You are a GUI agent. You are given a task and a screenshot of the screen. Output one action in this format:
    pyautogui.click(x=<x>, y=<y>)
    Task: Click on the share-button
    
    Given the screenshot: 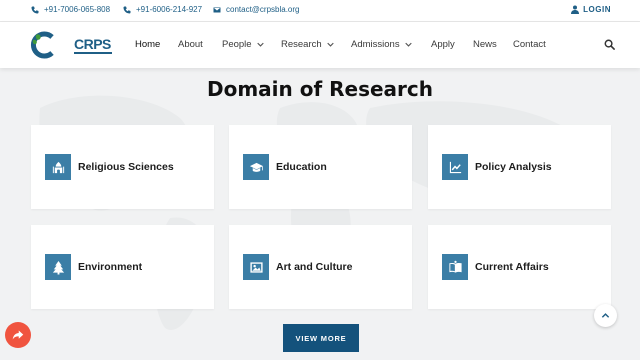 What is the action you would take?
    pyautogui.click(x=18, y=335)
    